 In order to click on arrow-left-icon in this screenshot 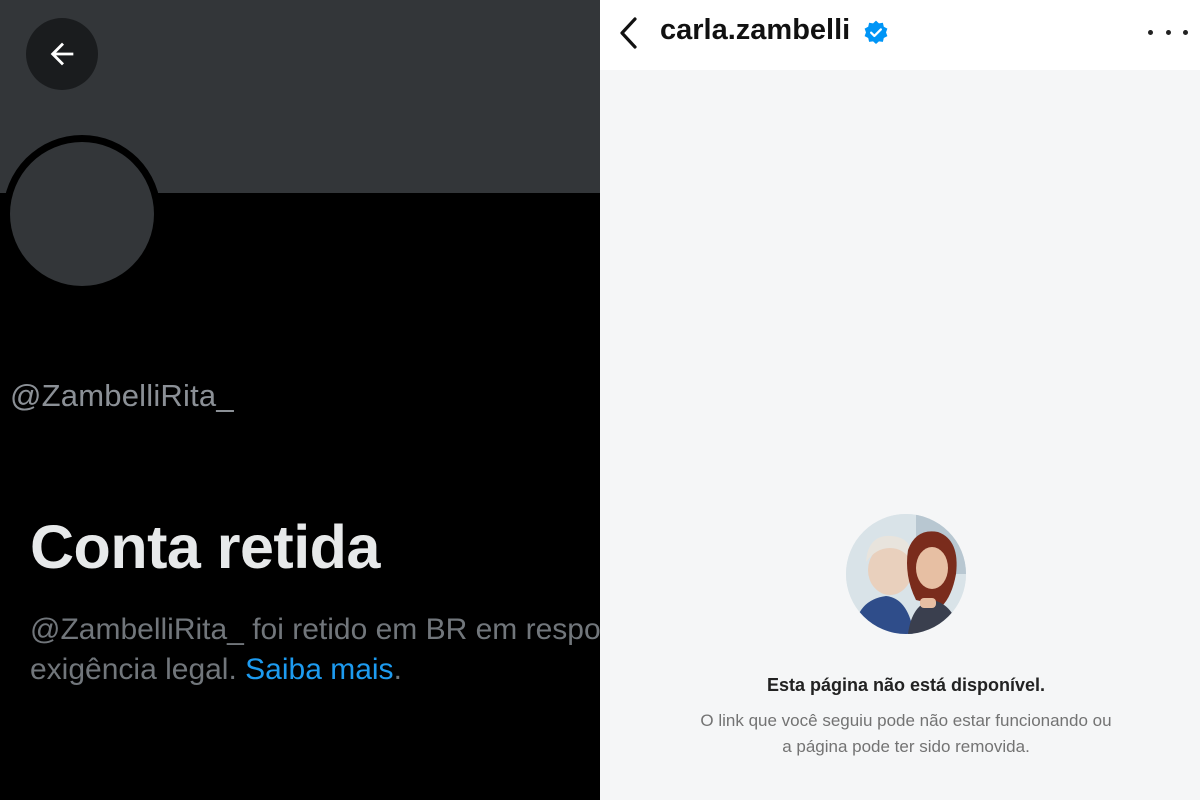, I will do `click(62, 54)`.